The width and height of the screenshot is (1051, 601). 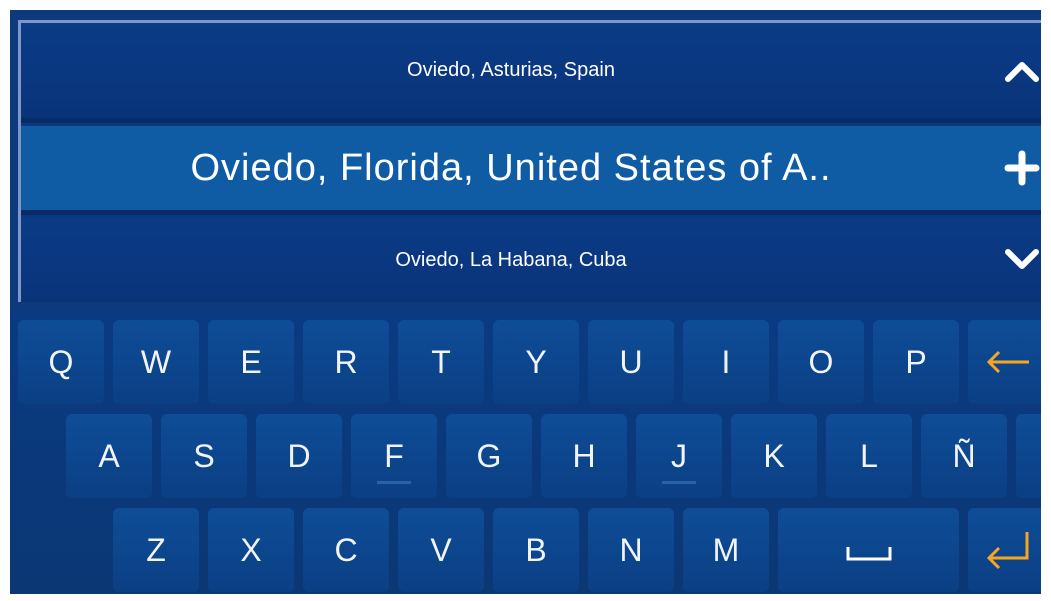 I want to click on key-label: Y, so click(x=536, y=361).